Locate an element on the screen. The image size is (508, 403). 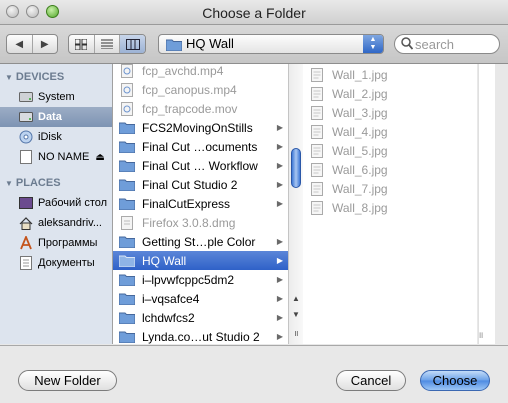
scroll-down-arrow-icon: ▼ is located at coordinates (296, 314).